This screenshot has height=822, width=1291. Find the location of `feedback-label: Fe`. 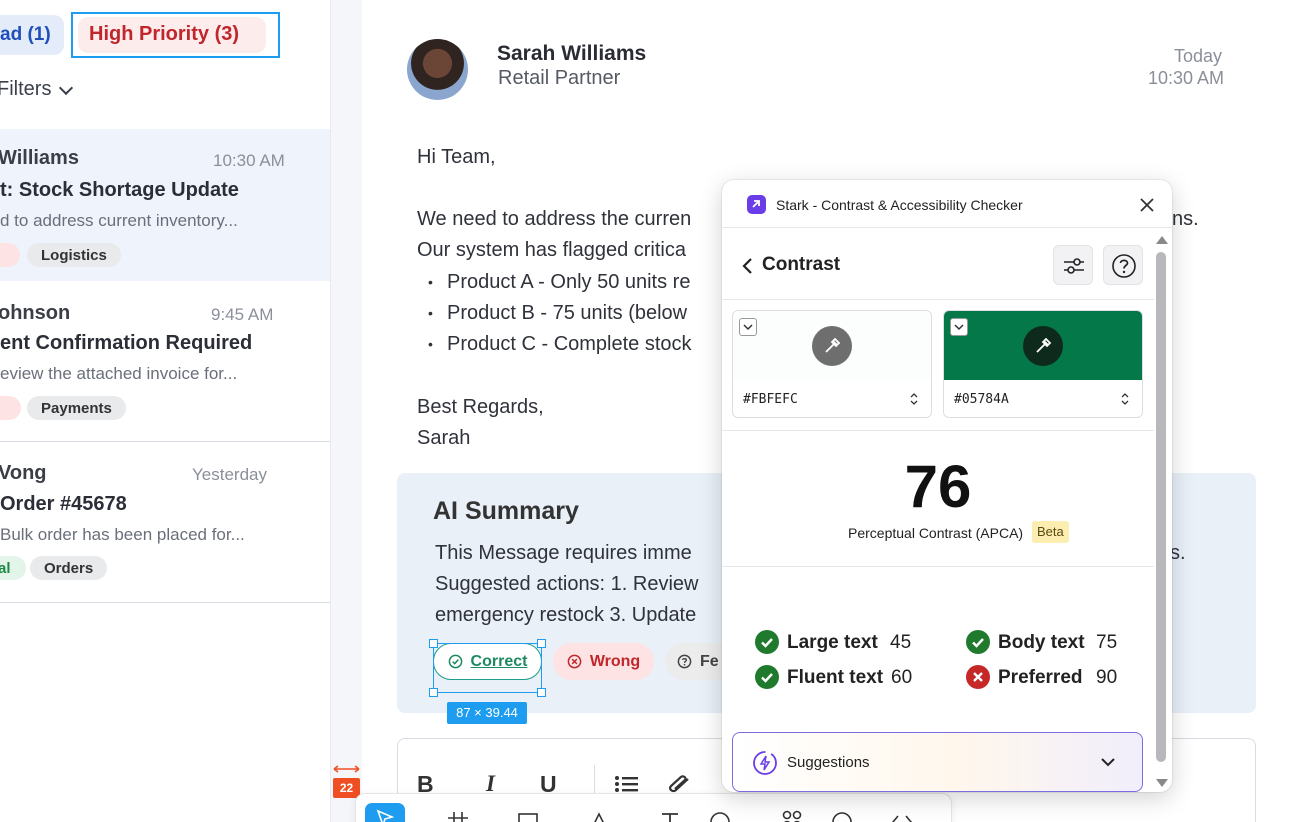

feedback-label: Fe is located at coordinates (709, 661).